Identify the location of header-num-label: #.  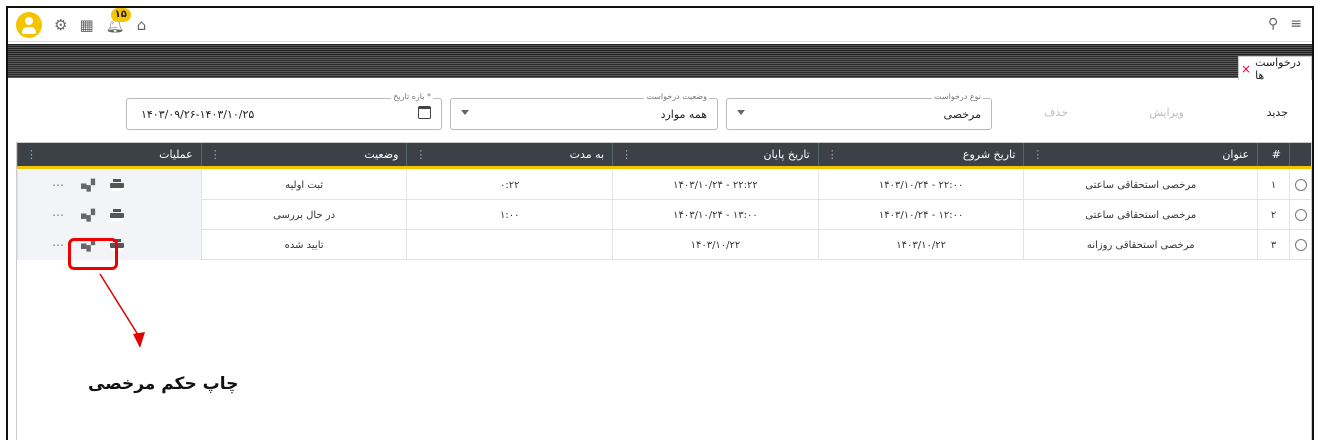
(1276, 154).